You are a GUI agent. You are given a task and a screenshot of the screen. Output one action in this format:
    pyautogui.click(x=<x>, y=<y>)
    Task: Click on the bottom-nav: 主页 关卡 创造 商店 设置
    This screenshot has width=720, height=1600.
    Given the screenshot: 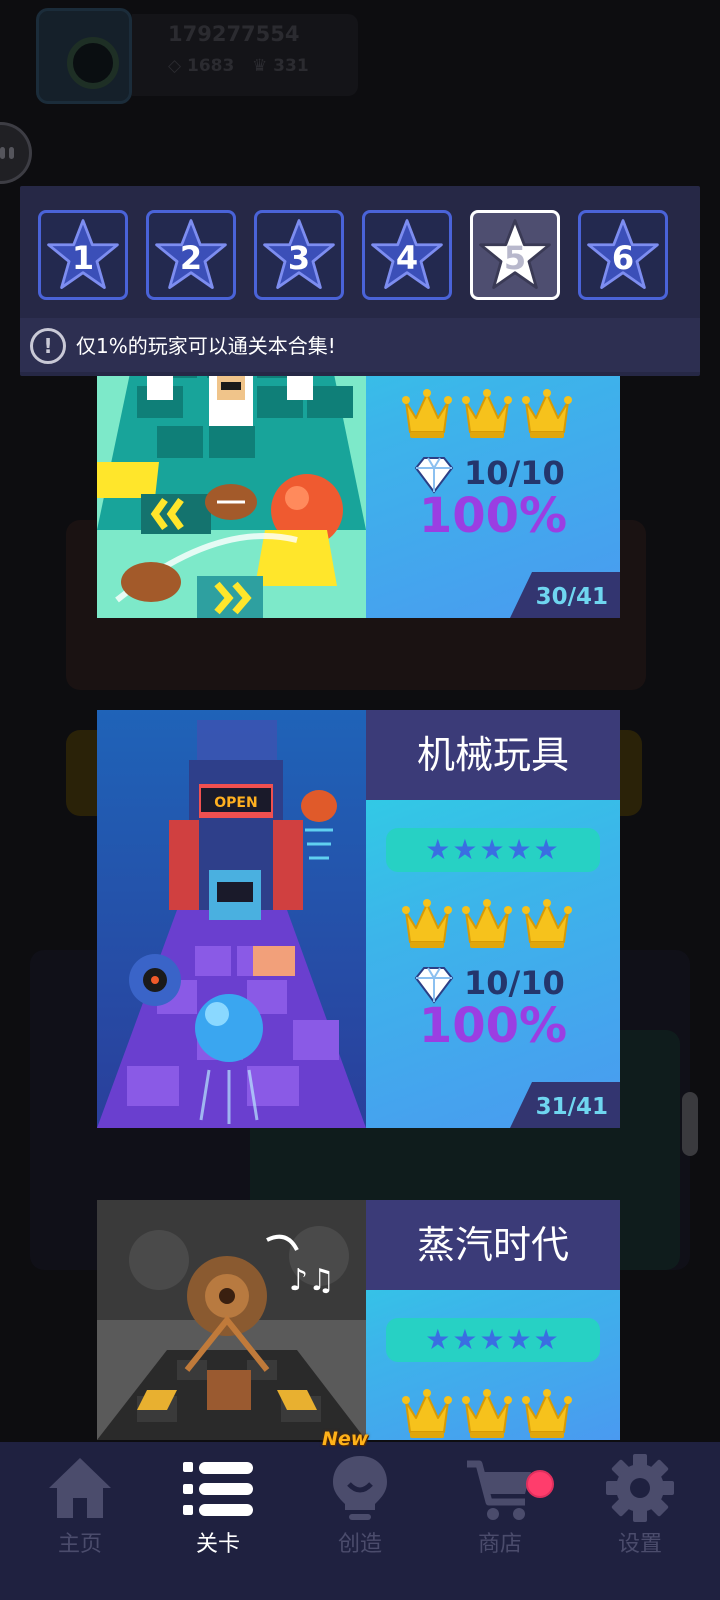 What is the action you would take?
    pyautogui.click(x=360, y=1521)
    